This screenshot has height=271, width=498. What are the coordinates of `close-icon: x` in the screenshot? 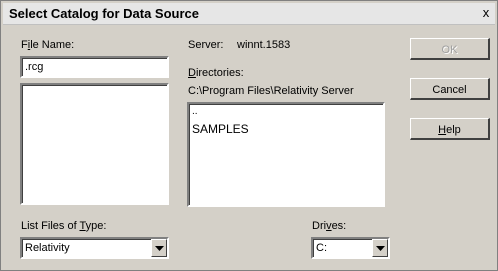 It's located at (486, 13).